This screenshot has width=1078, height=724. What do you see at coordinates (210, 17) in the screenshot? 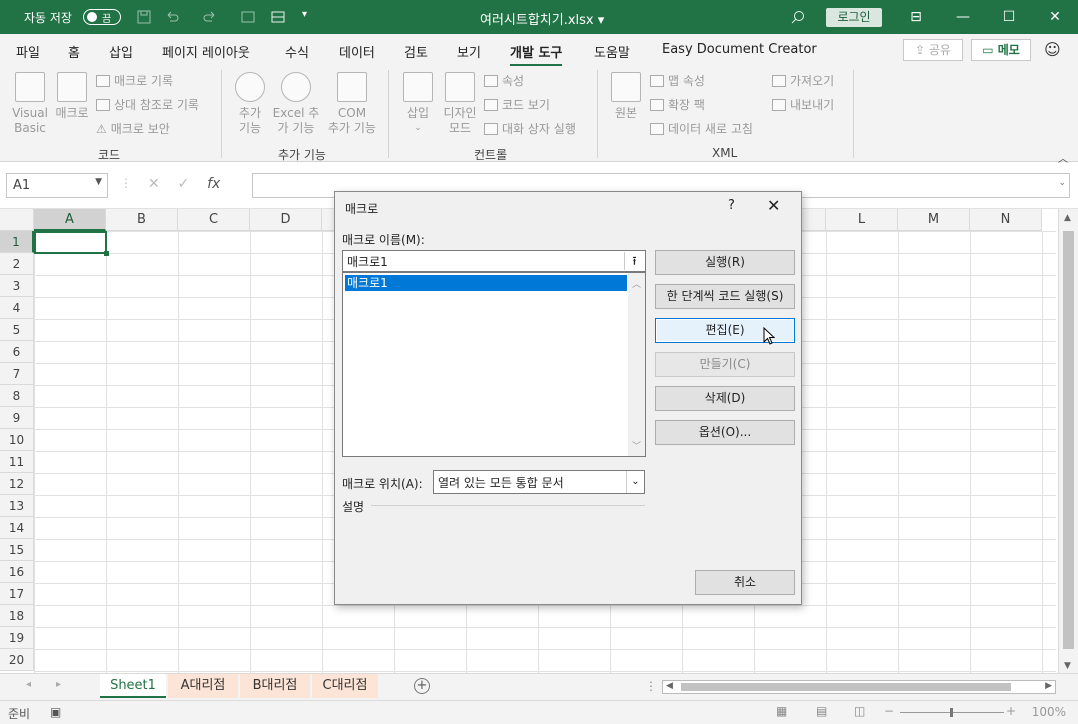
I see `redo-icon` at bounding box center [210, 17].